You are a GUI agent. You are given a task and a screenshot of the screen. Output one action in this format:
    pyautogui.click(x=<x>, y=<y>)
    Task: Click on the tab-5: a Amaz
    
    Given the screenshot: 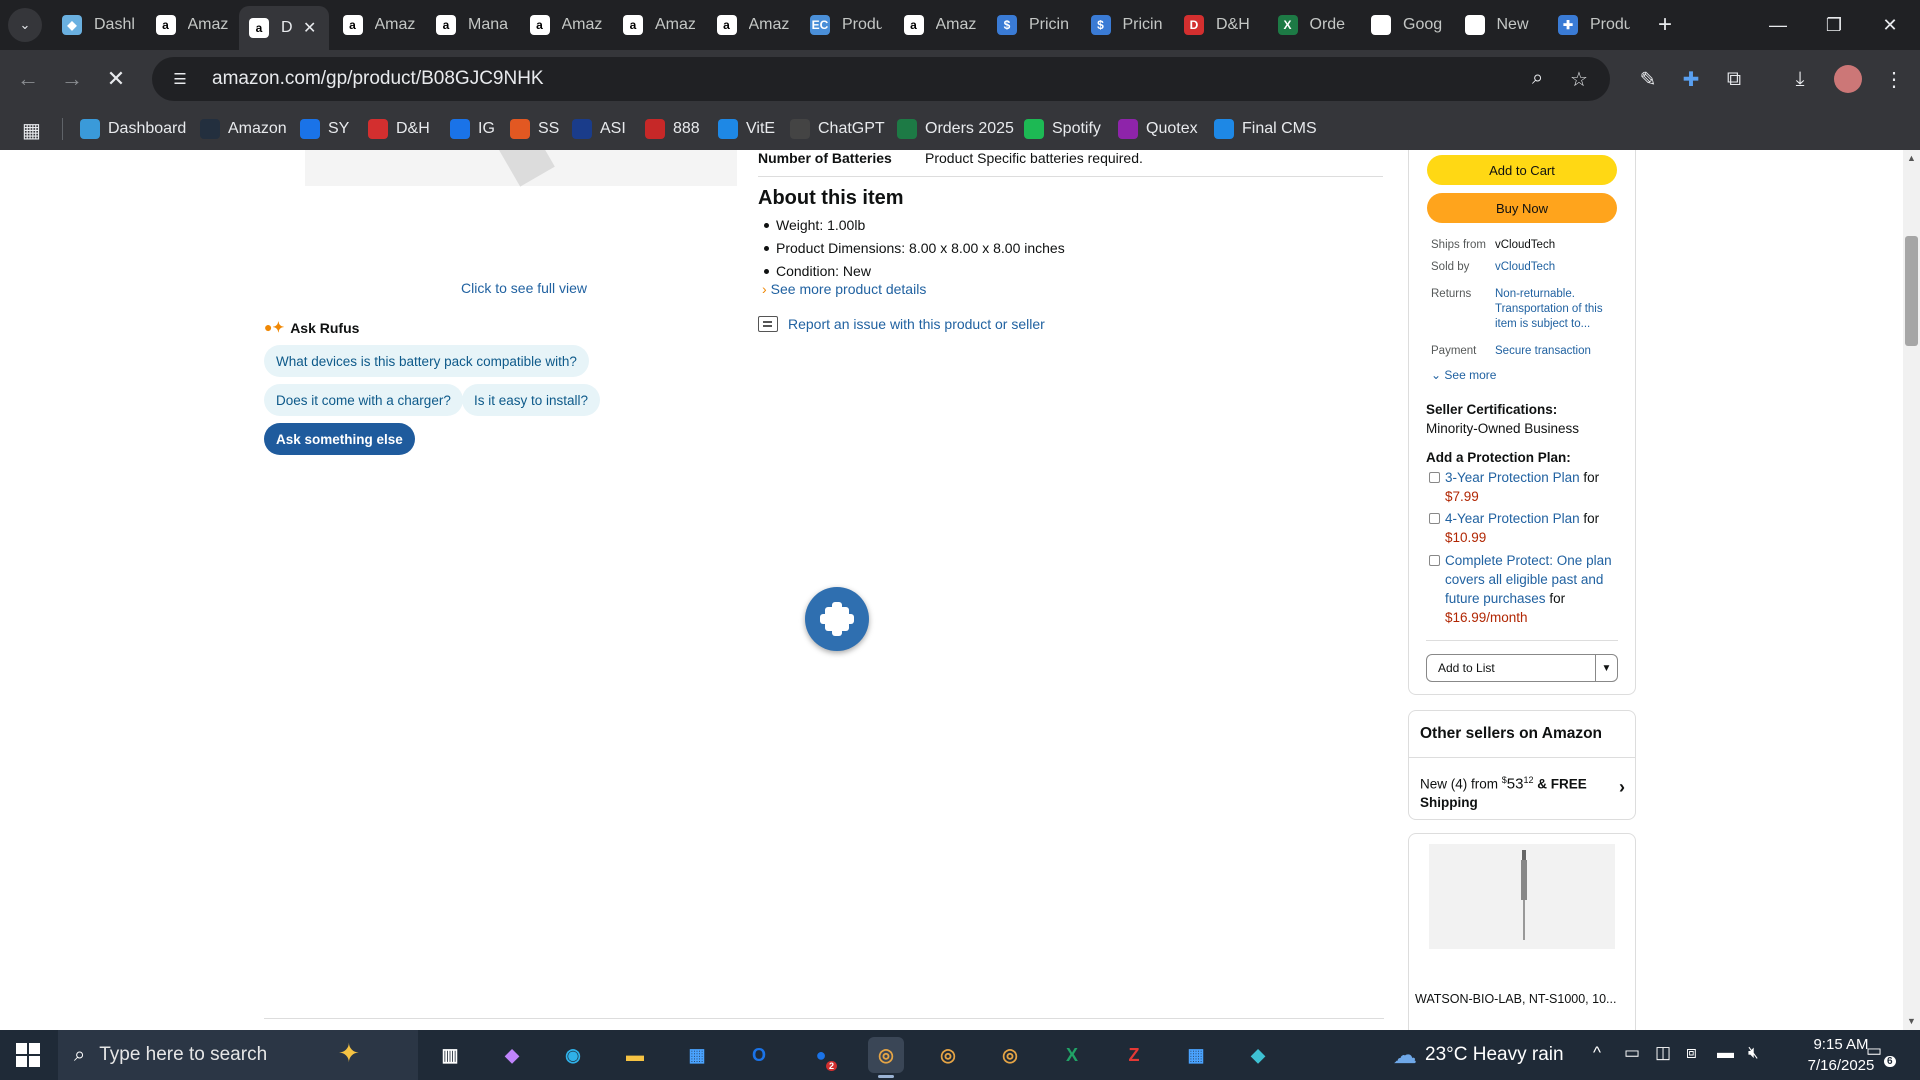 What is the action you would take?
    pyautogui.click(x=564, y=25)
    